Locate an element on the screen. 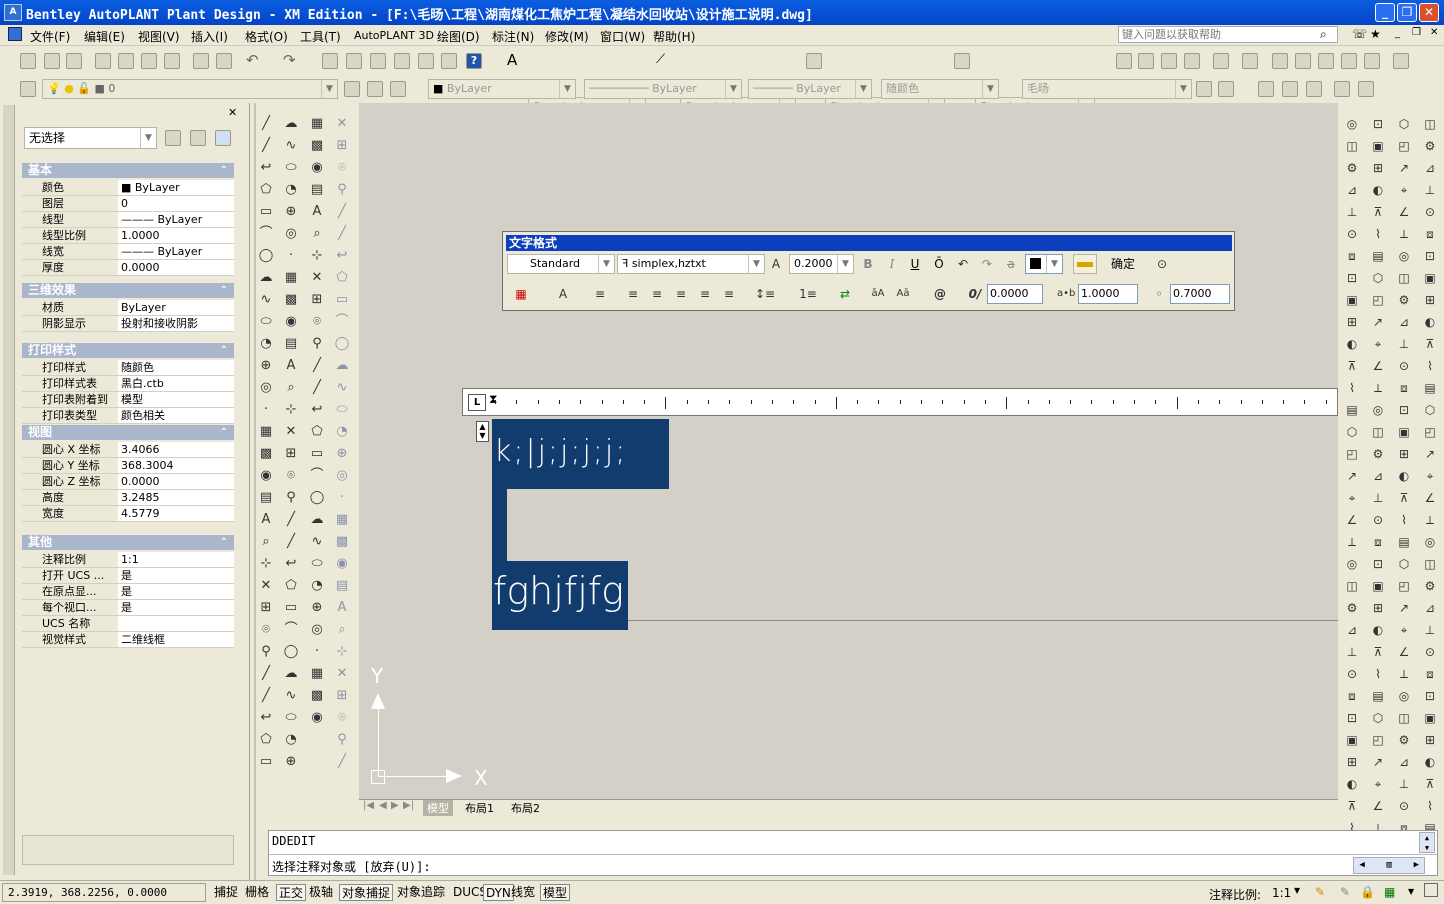 The height and width of the screenshot is (904, 1444). property-row: 材质 ByLayer is located at coordinates (128, 308).